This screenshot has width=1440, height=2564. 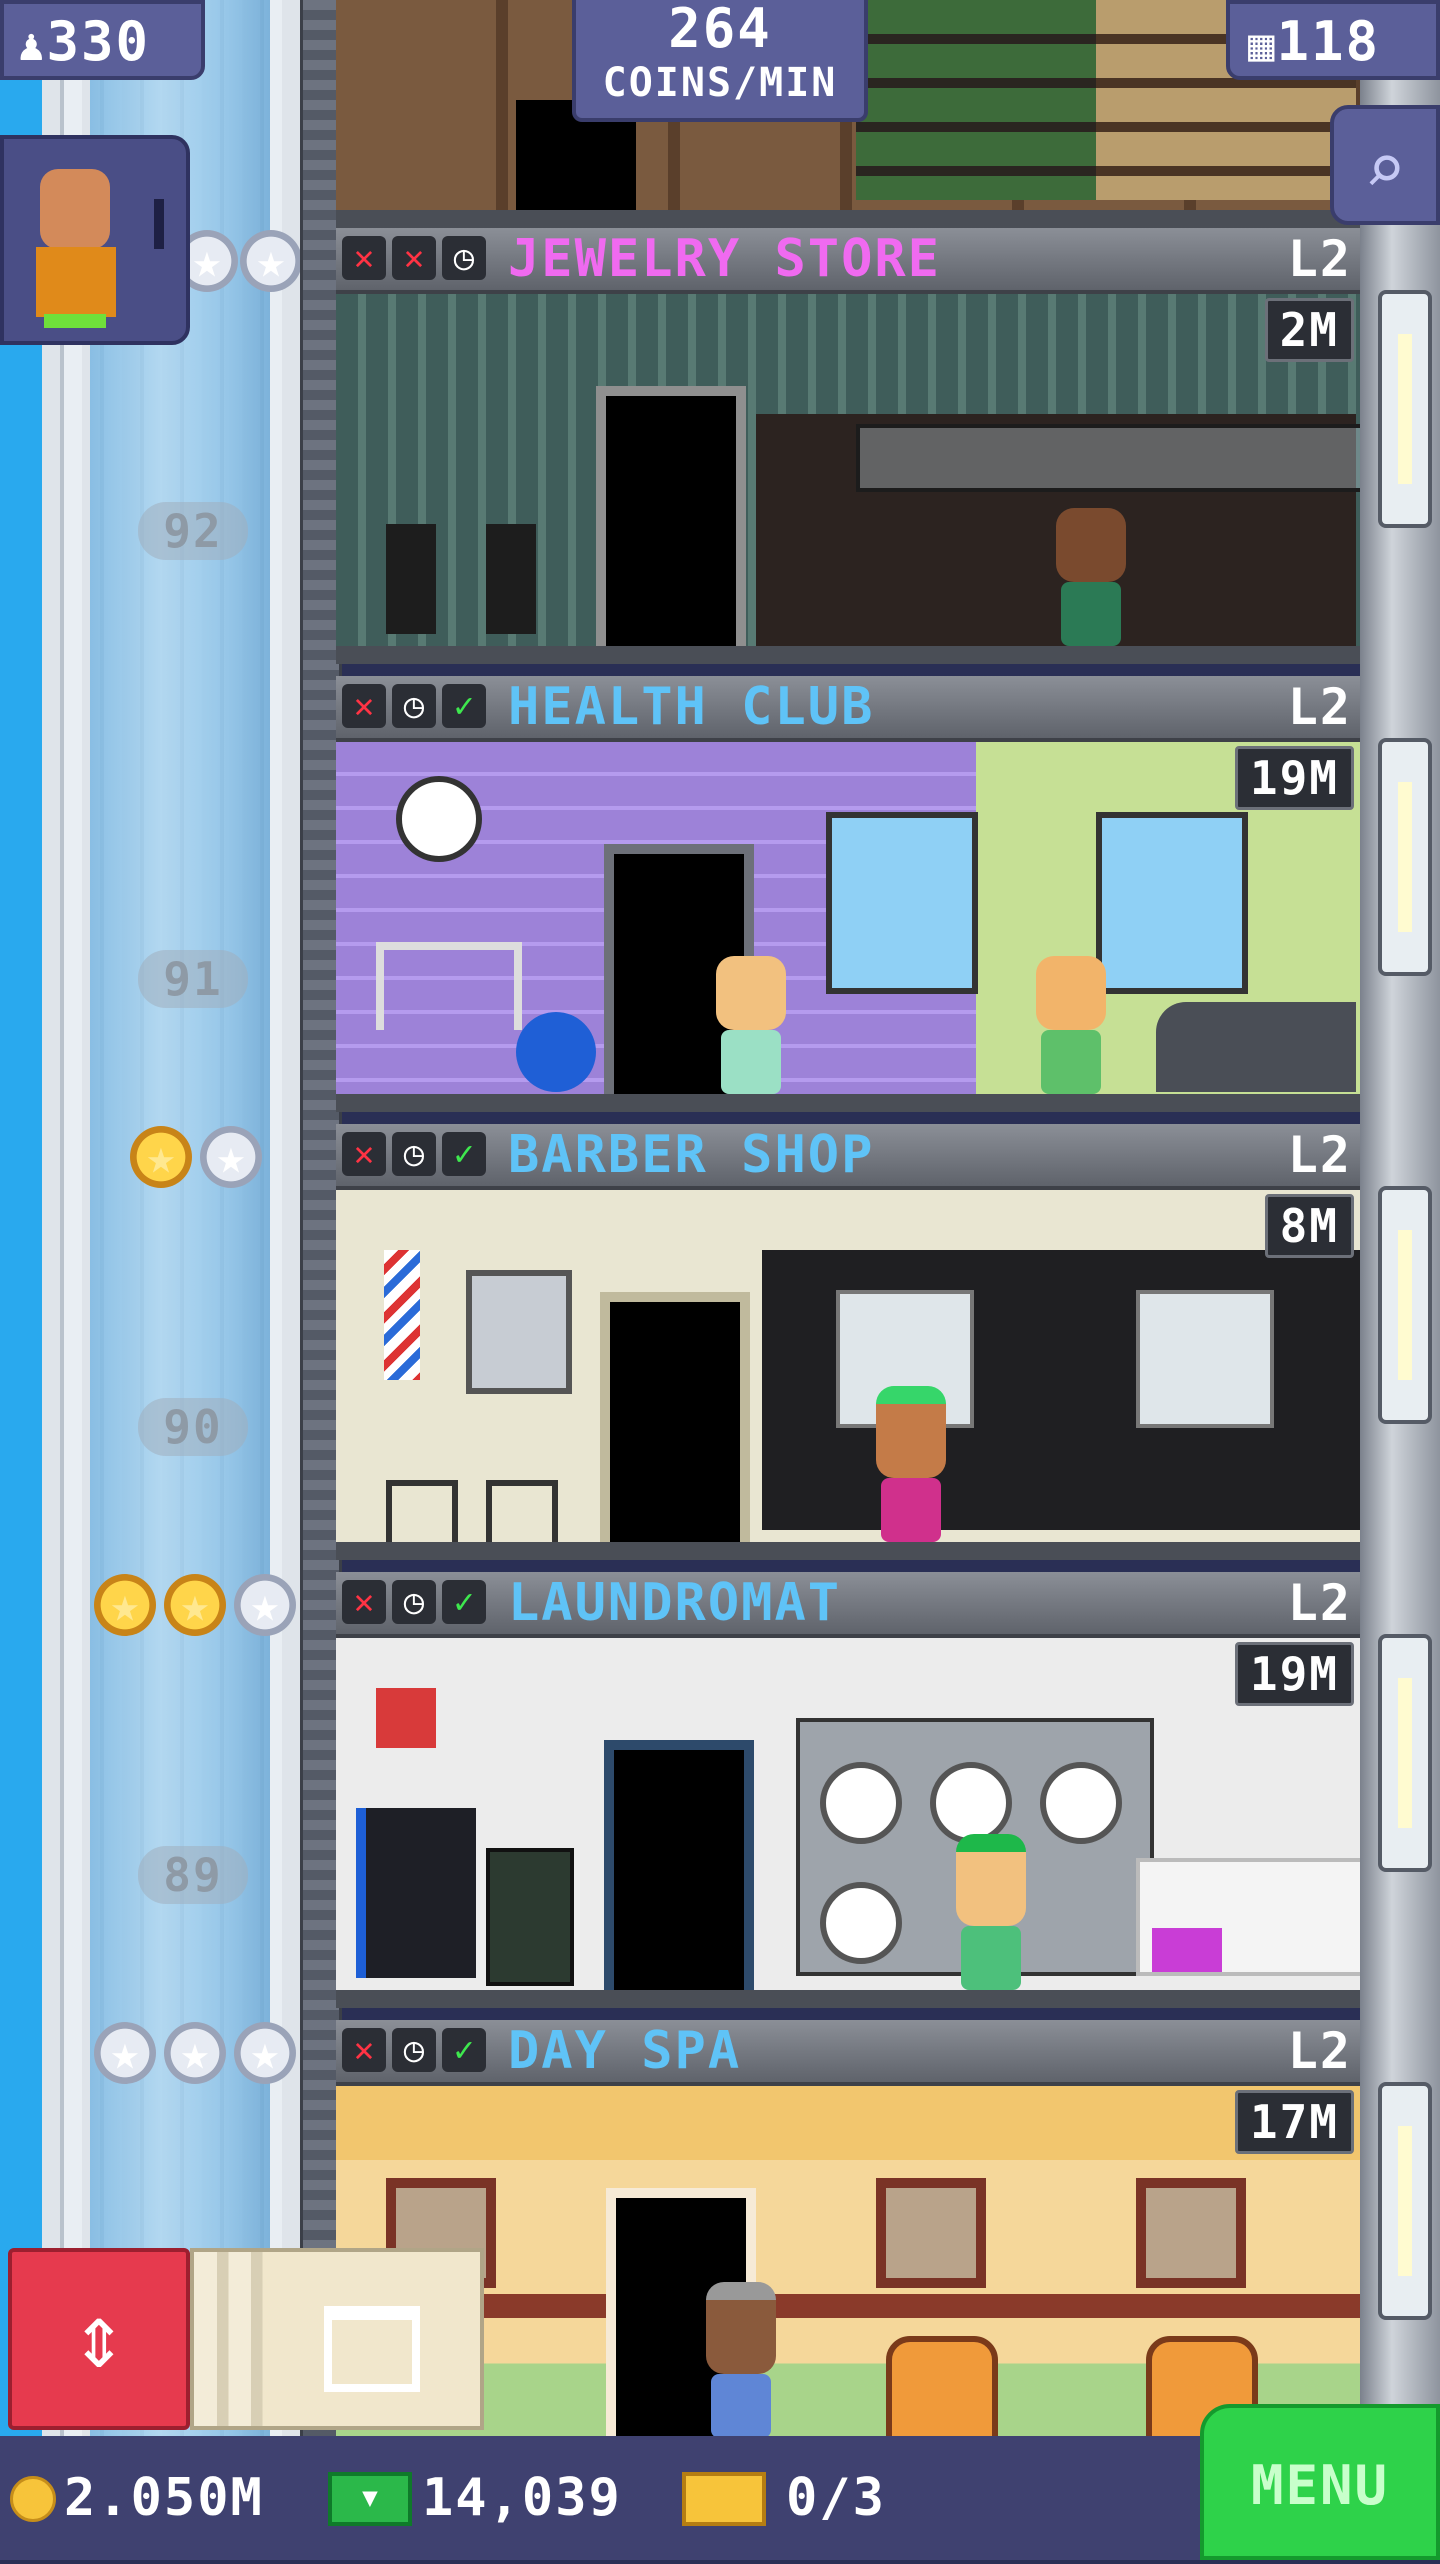 What do you see at coordinates (1320, 2482) in the screenshot?
I see `menu-button: MENU` at bounding box center [1320, 2482].